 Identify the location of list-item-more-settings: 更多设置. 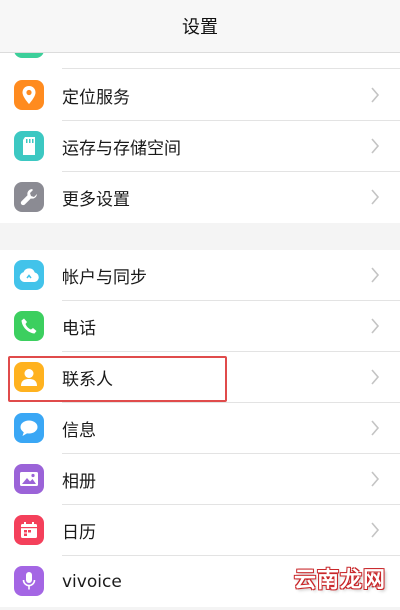
(200, 197).